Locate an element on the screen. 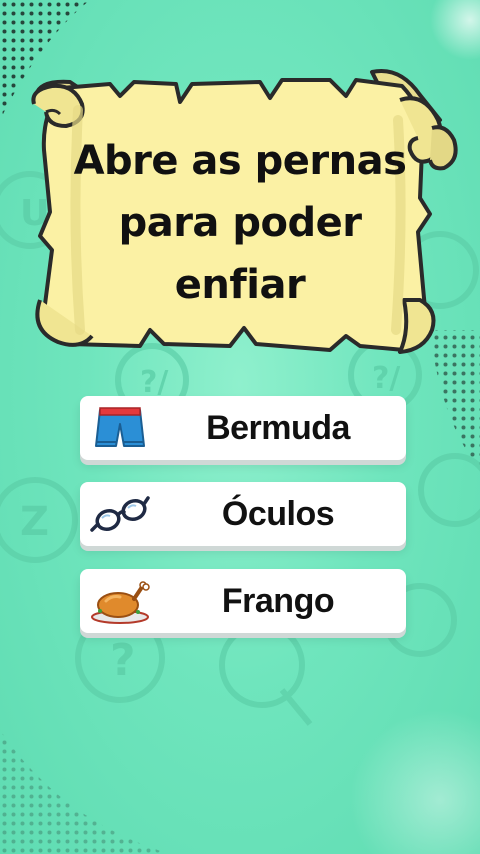 Image resolution: width=480 pixels, height=854 pixels. question-line-3: enfiar is located at coordinates (240, 285).